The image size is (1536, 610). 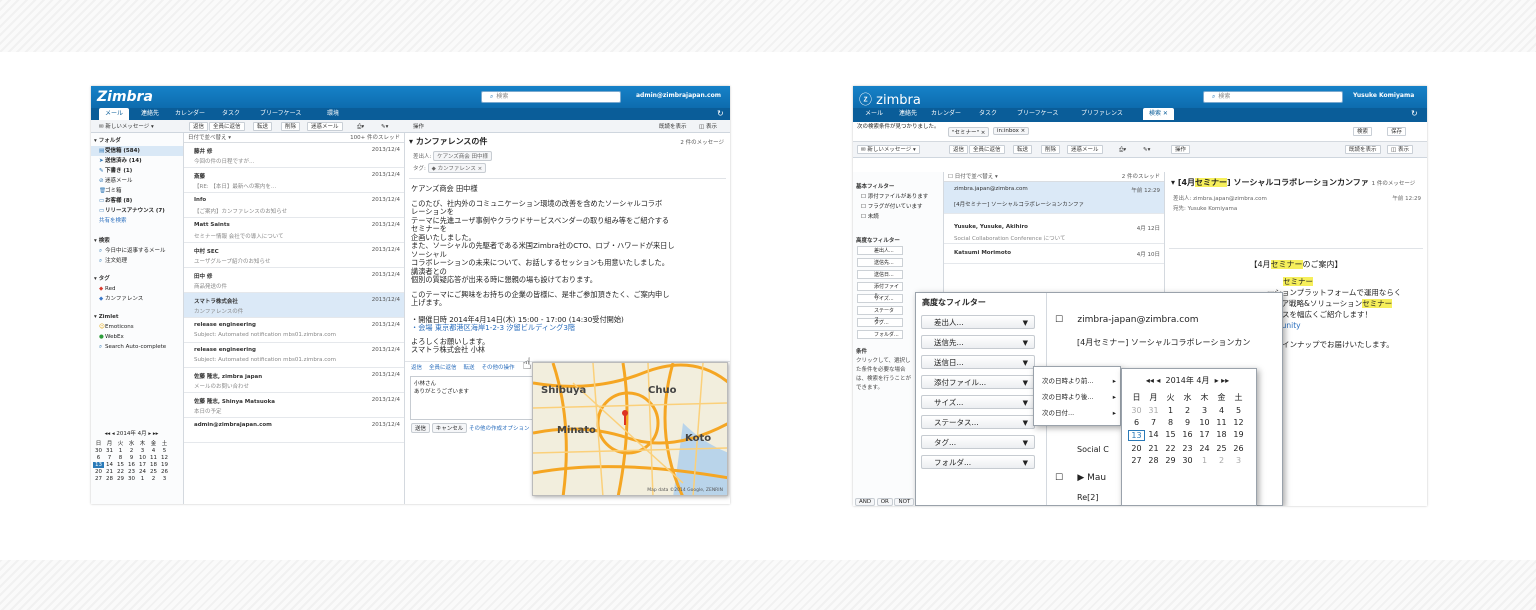 What do you see at coordinates (137, 141) in the screenshot?
I see `folders-header: ▾ フォルダ` at bounding box center [137, 141].